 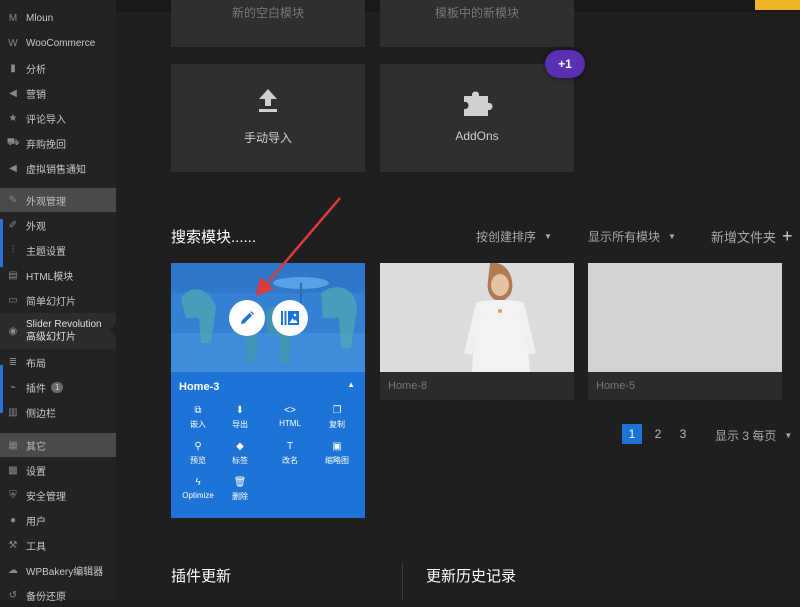 I want to click on module-library-button, so click(x=290, y=318).